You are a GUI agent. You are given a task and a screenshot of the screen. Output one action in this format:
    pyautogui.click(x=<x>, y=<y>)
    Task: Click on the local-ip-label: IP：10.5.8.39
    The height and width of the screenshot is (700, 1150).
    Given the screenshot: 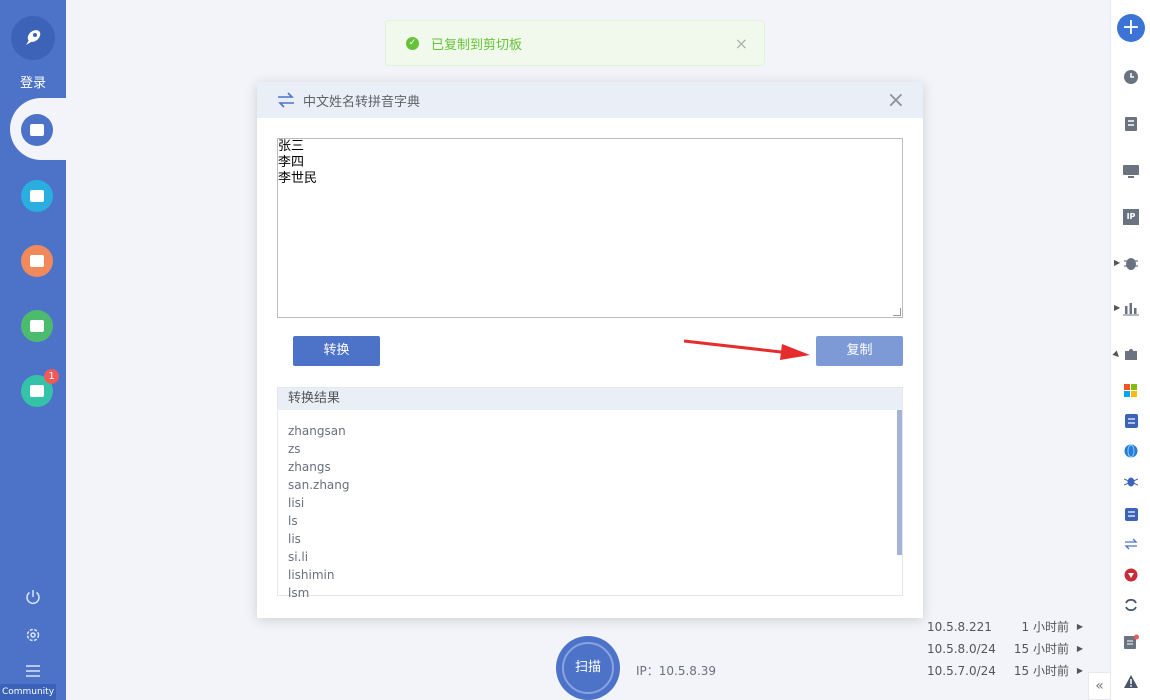 What is the action you would take?
    pyautogui.click(x=676, y=671)
    